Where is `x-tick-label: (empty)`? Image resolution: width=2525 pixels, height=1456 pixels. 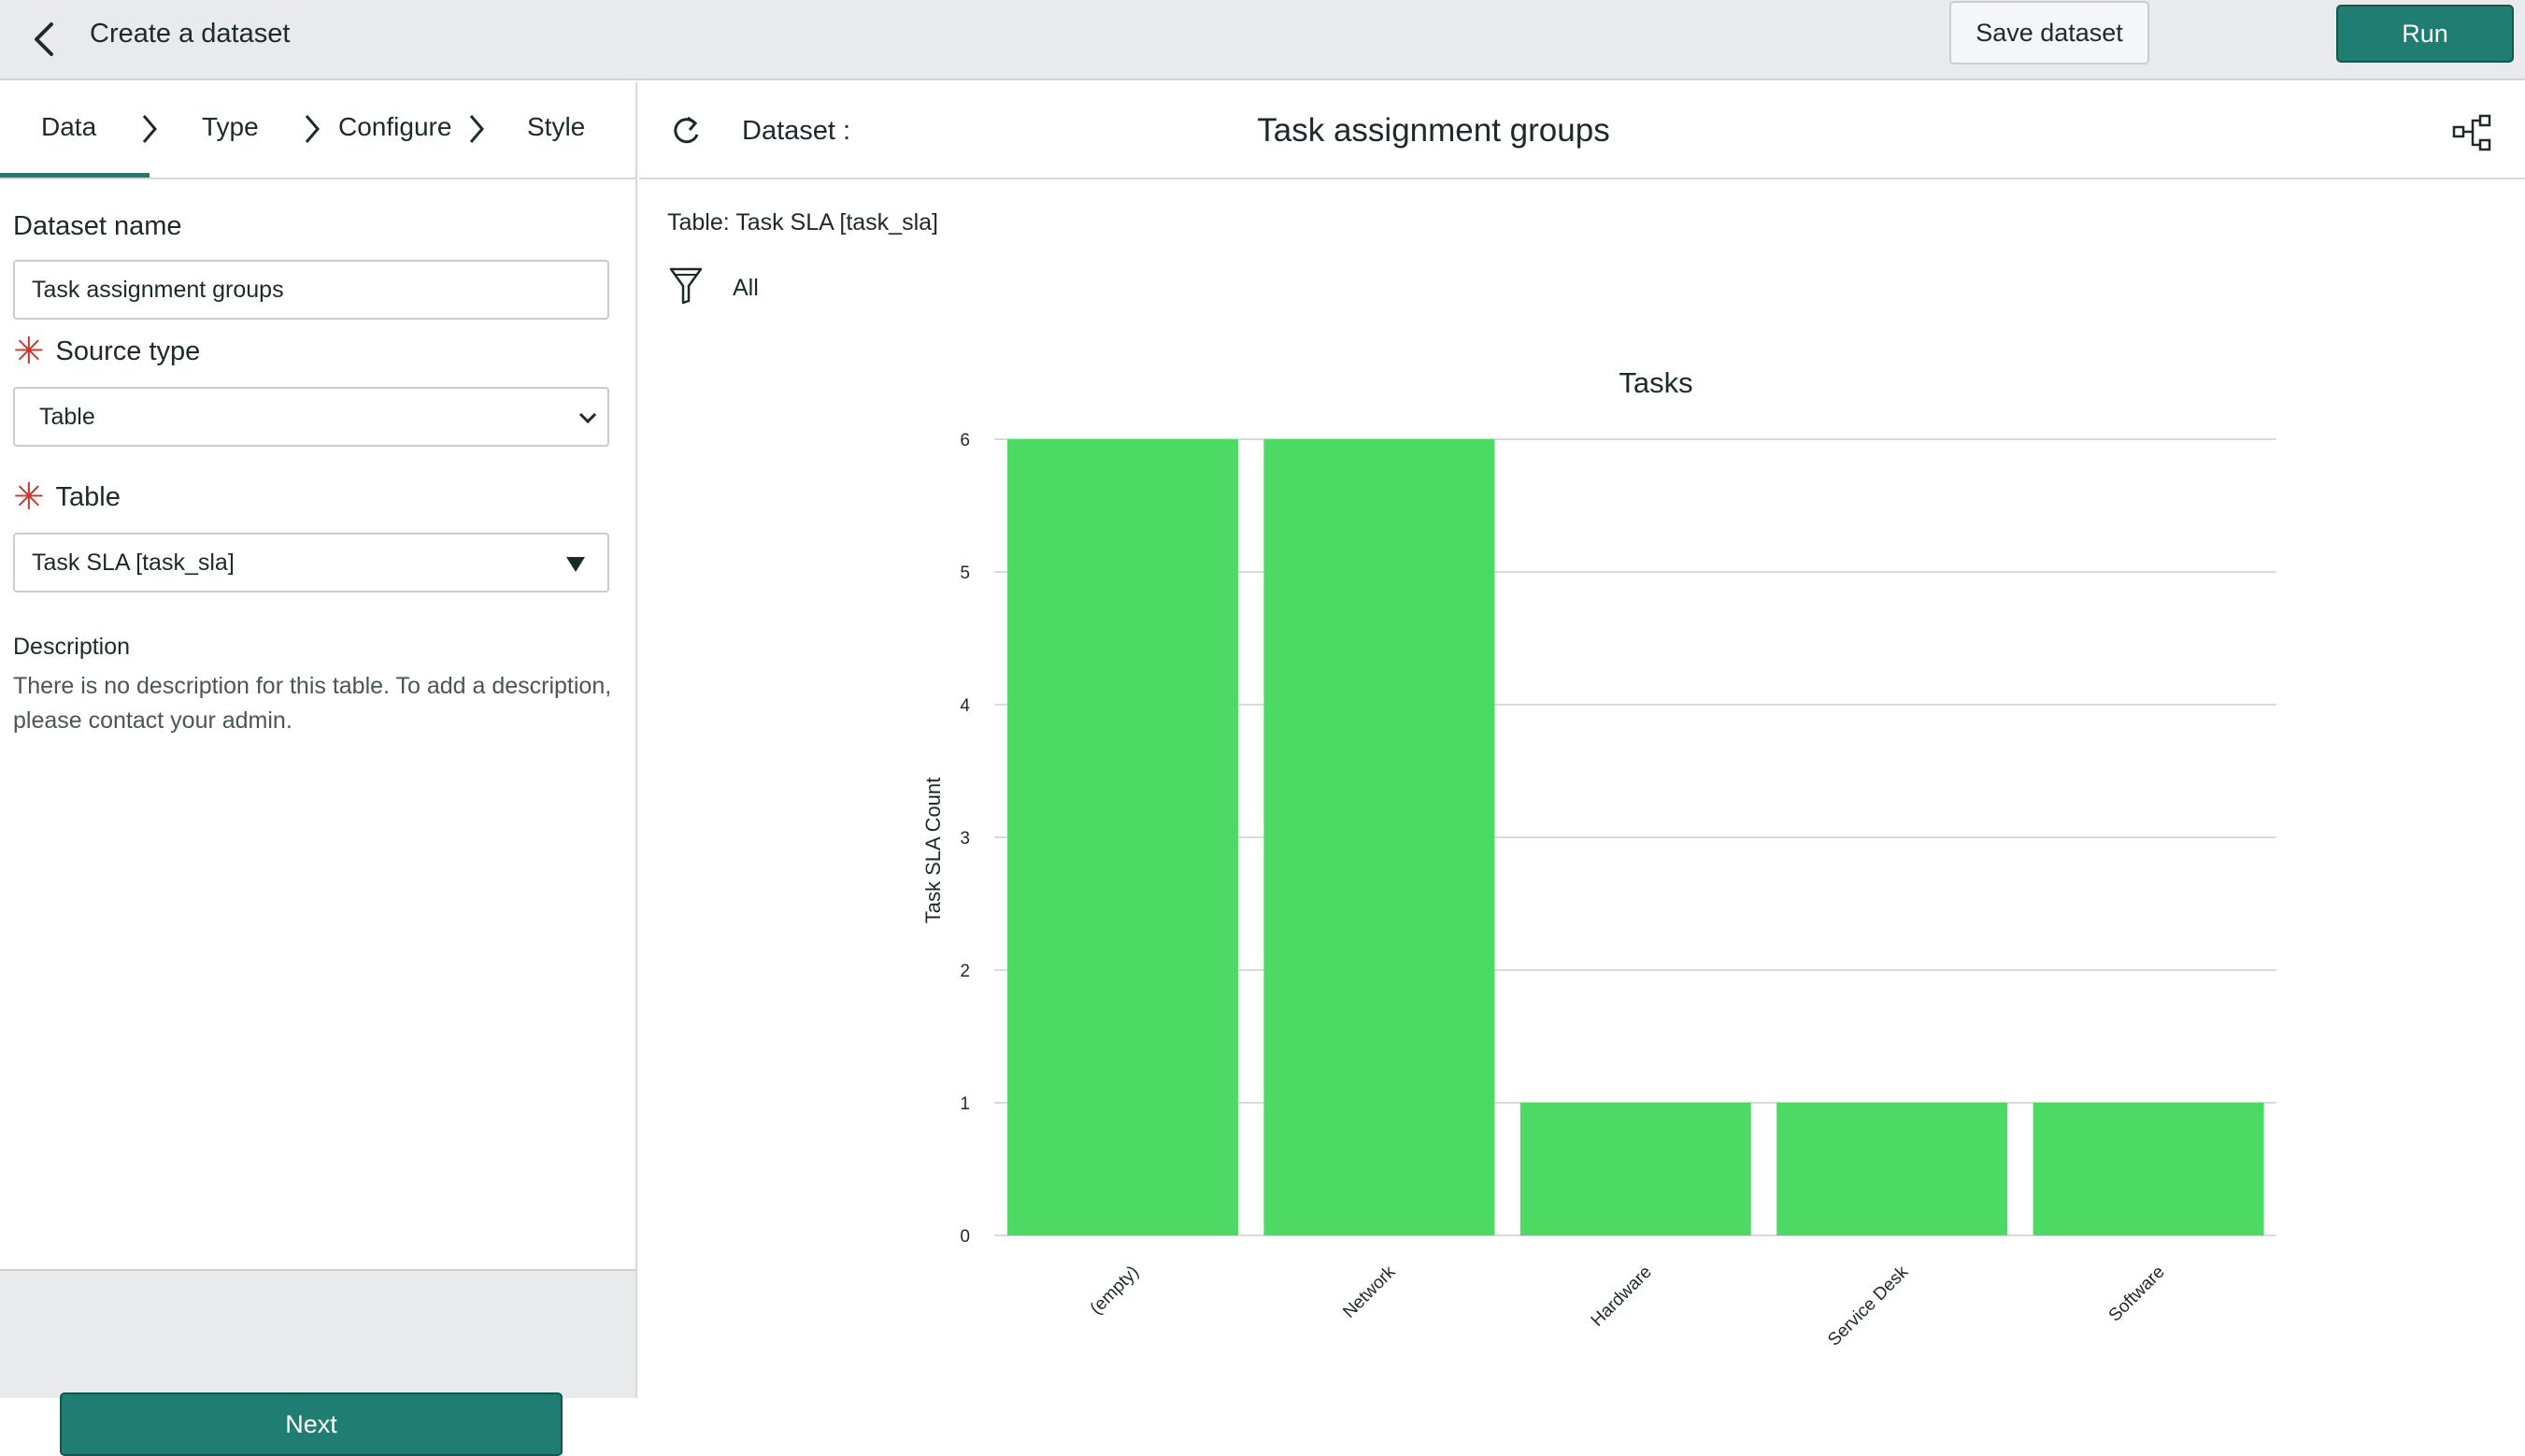
x-tick-label: (empty) is located at coordinates (1115, 1291).